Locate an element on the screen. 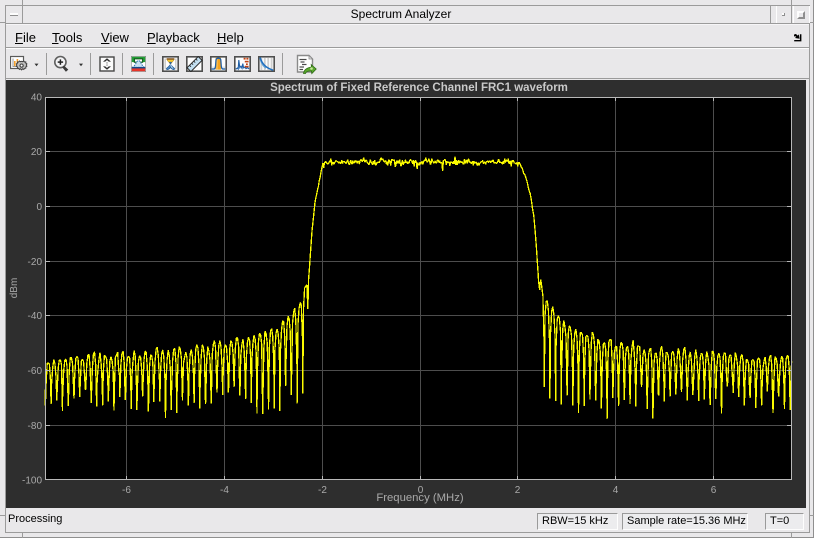 Image resolution: width=814 pixels, height=538 pixels. svg-text: -80 is located at coordinates (35, 426).